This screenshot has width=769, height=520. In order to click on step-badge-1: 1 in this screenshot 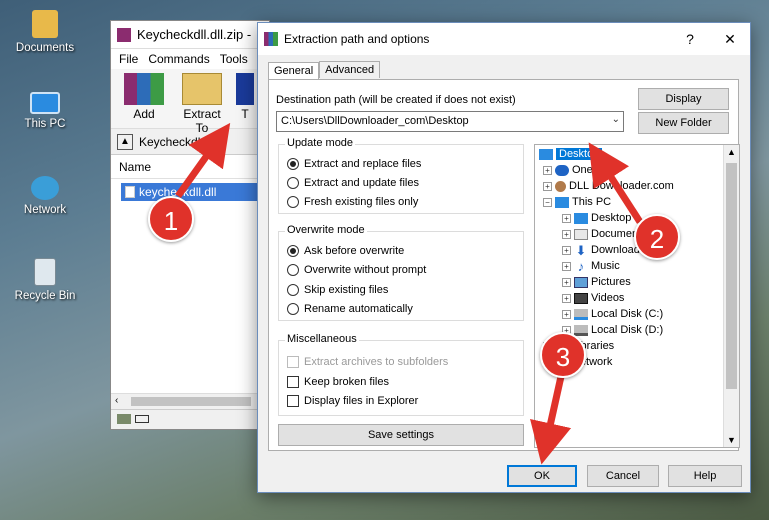, I will do `click(171, 219)`.